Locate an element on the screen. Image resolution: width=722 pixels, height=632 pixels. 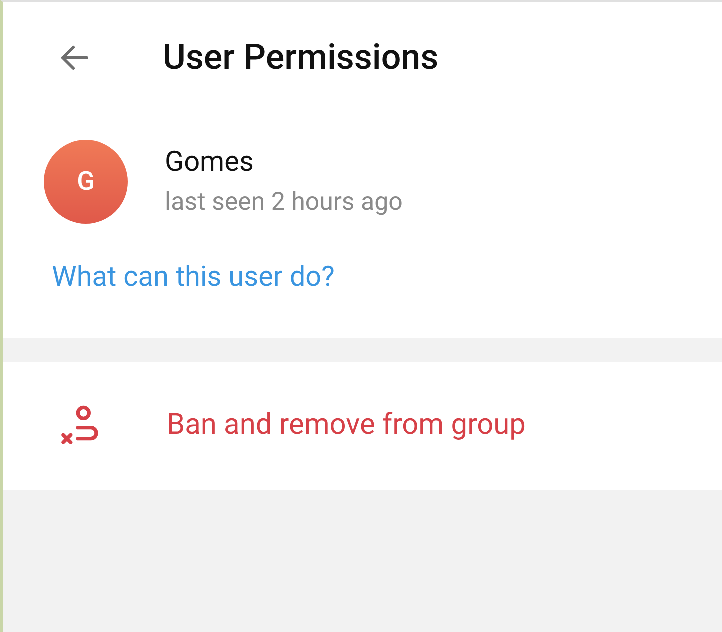
permissions-link: What can this user do? is located at coordinates (193, 277).